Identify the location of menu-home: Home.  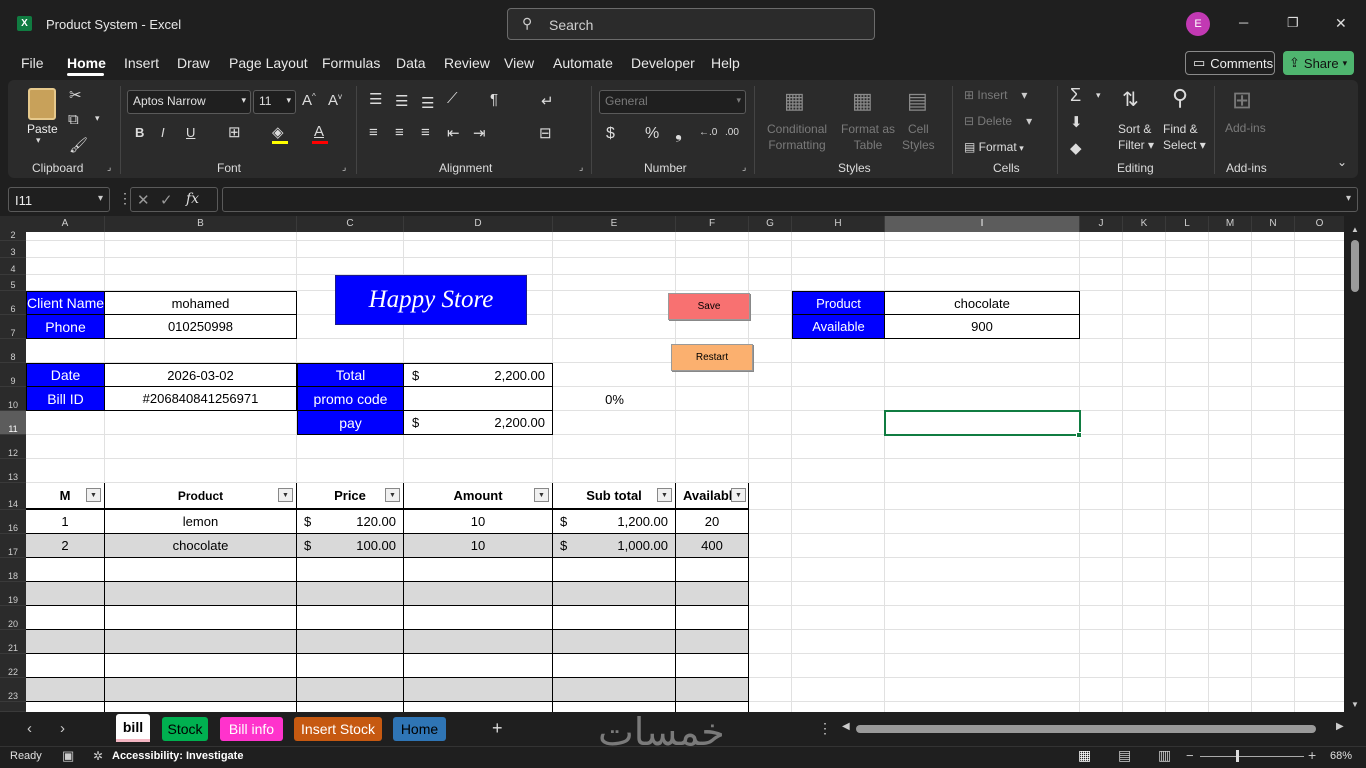
(86, 63).